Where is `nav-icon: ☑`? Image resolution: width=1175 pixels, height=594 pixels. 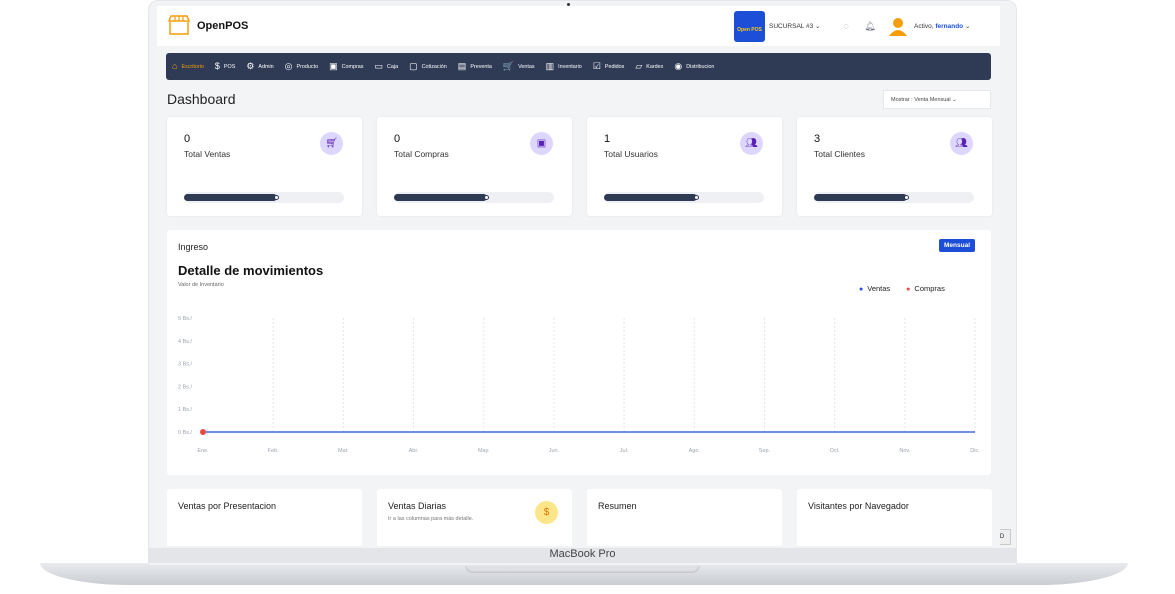
nav-icon: ☑ is located at coordinates (596, 66).